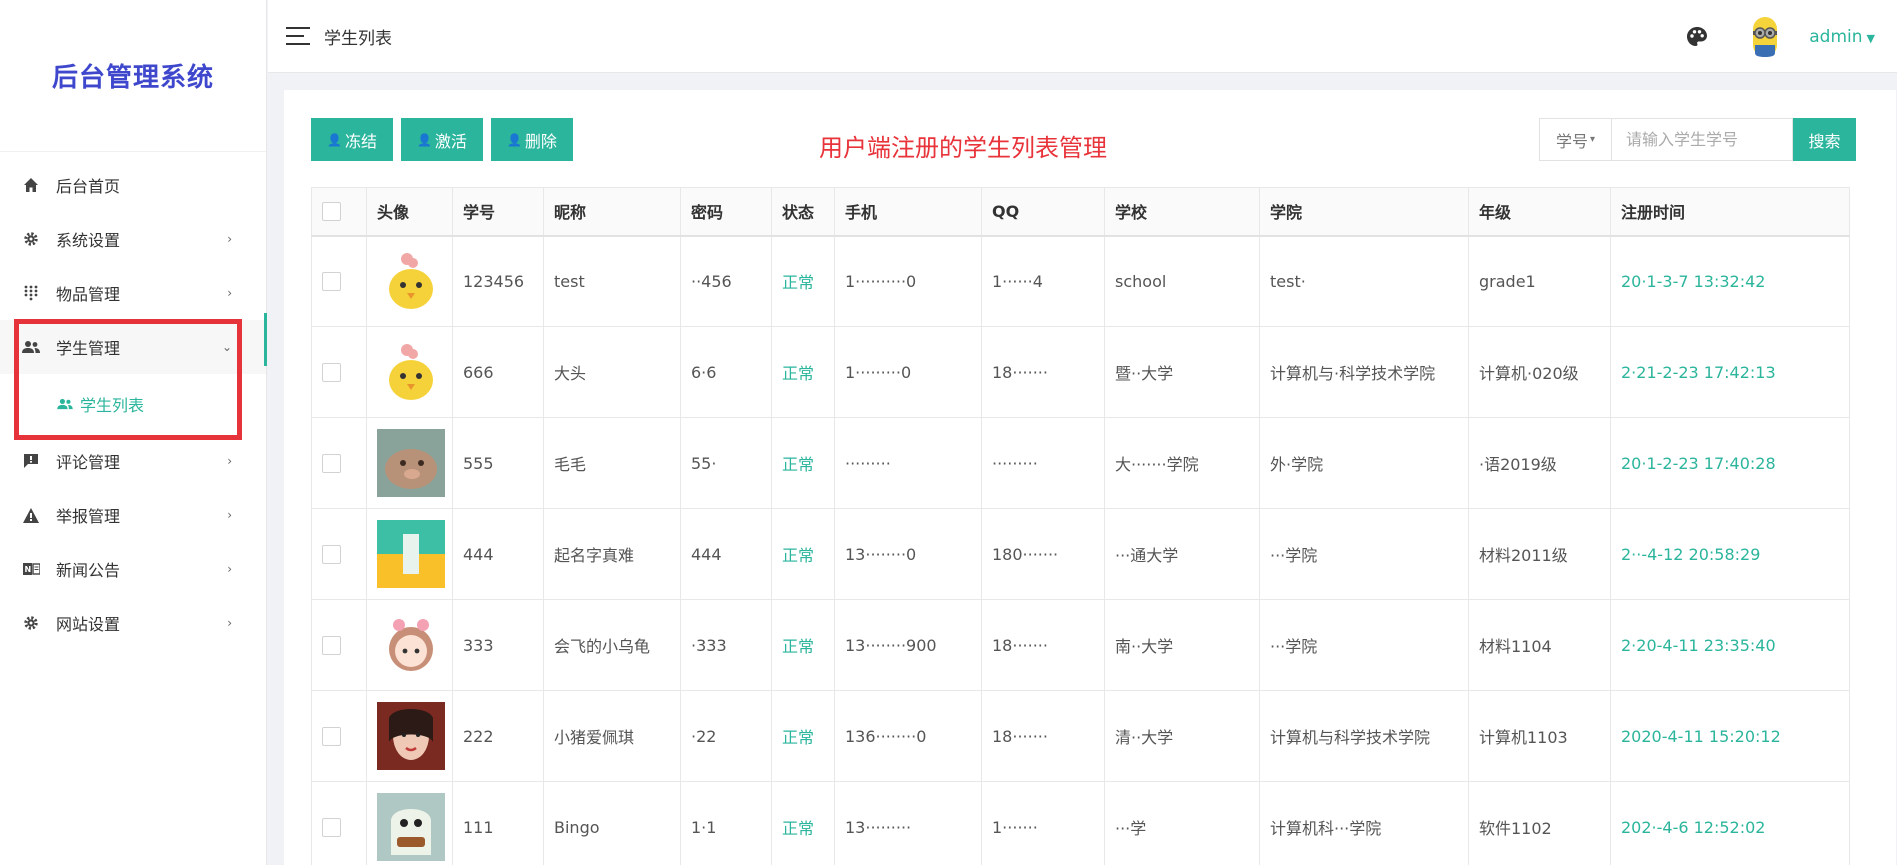 Image resolution: width=1897 pixels, height=865 pixels. I want to click on sidebar-item-students: 学生管理 ⌄, so click(133, 347).